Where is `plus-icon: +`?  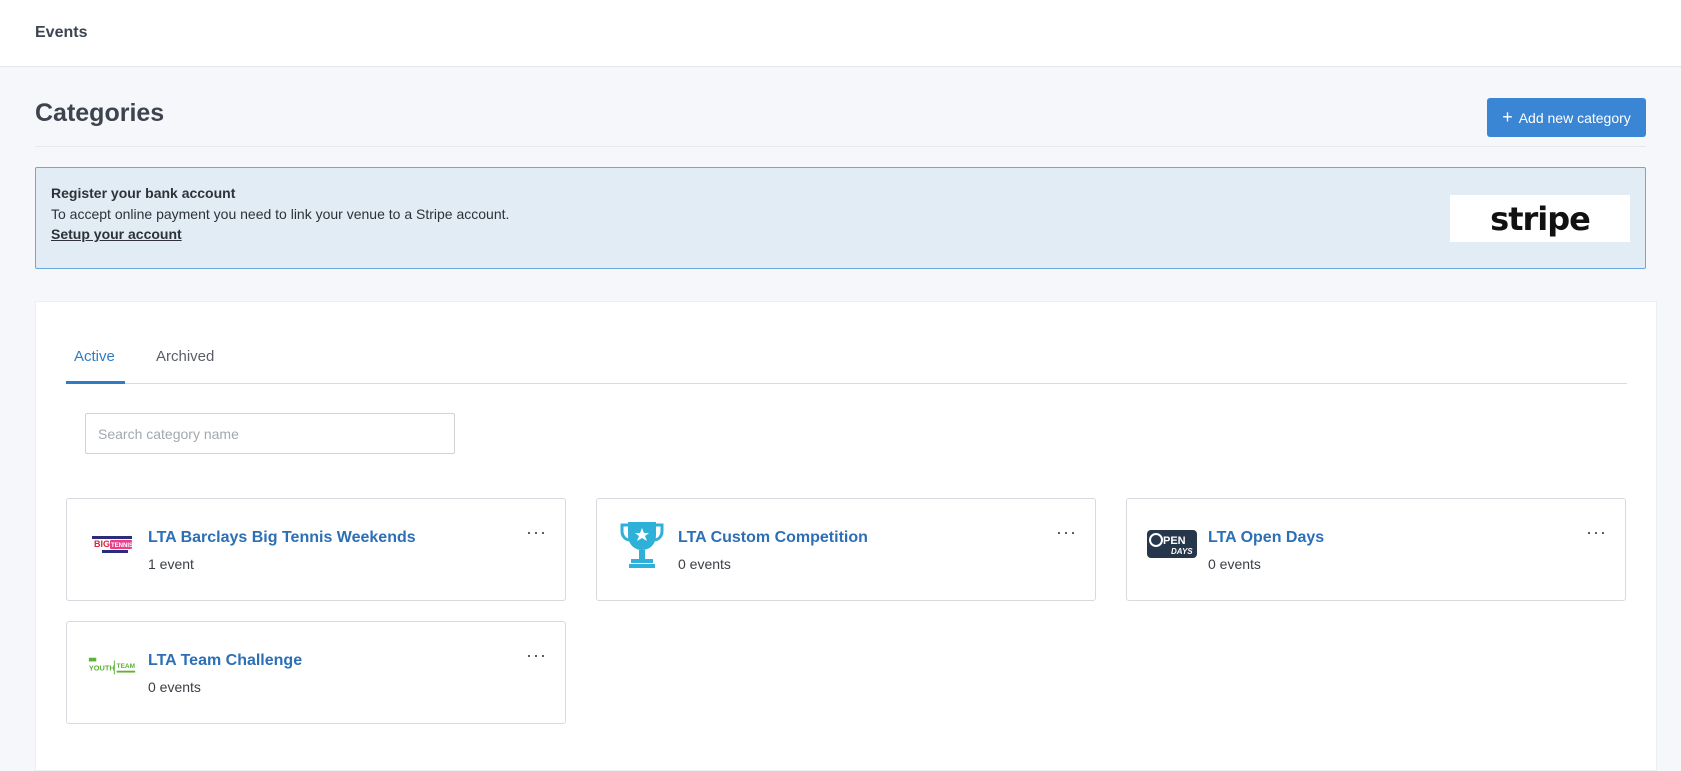
plus-icon: + is located at coordinates (1507, 116).